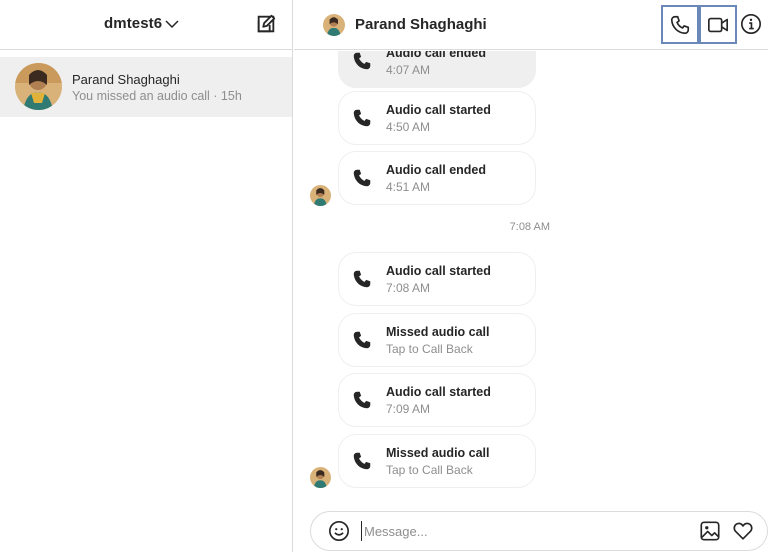 This screenshot has width=768, height=552. Describe the element at coordinates (743, 531) in the screenshot. I see `heart-icon` at that location.